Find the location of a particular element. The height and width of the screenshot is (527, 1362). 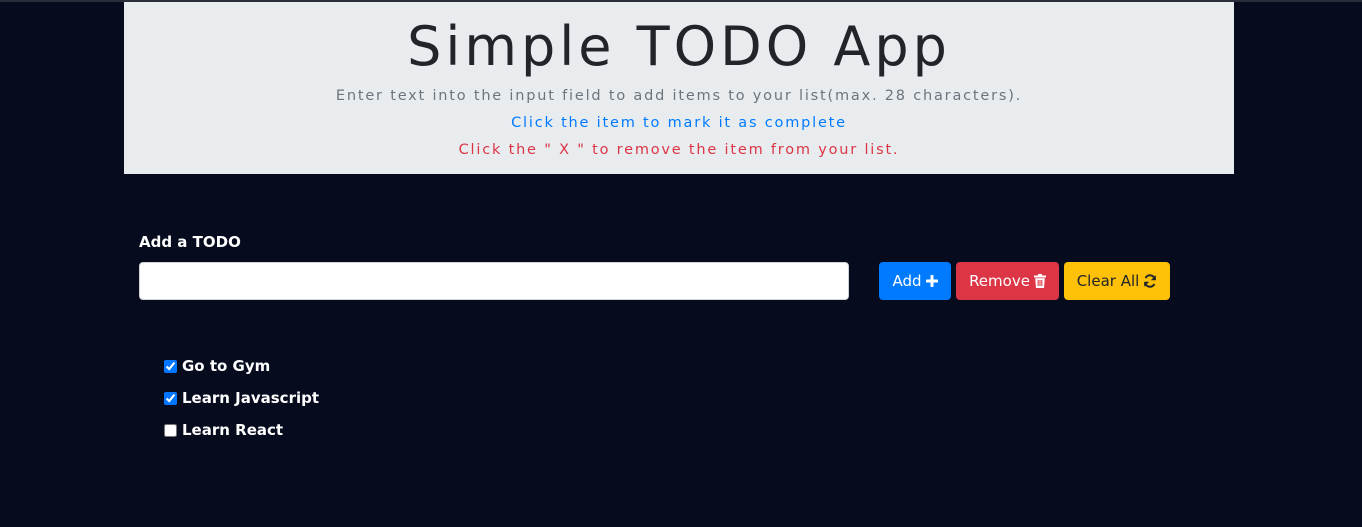

remove-button: Remove is located at coordinates (1007, 281).